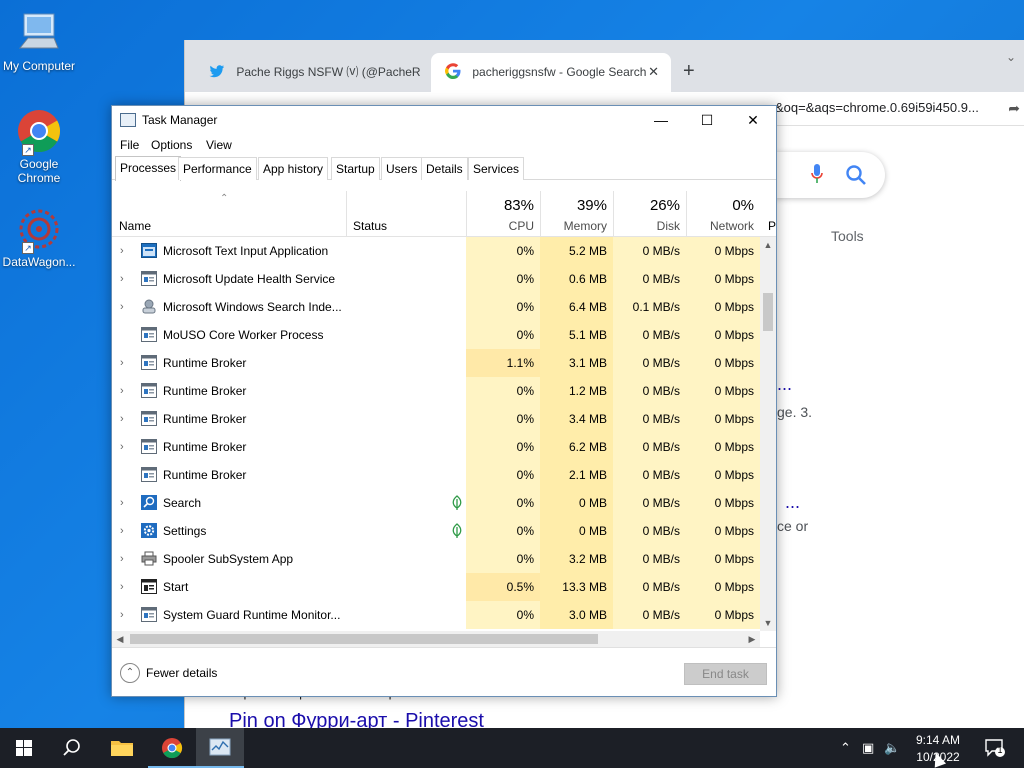 Image resolution: width=1024 pixels, height=768 pixels. Describe the element at coordinates (148, 168) in the screenshot. I see `tab-processes: Processes` at that location.